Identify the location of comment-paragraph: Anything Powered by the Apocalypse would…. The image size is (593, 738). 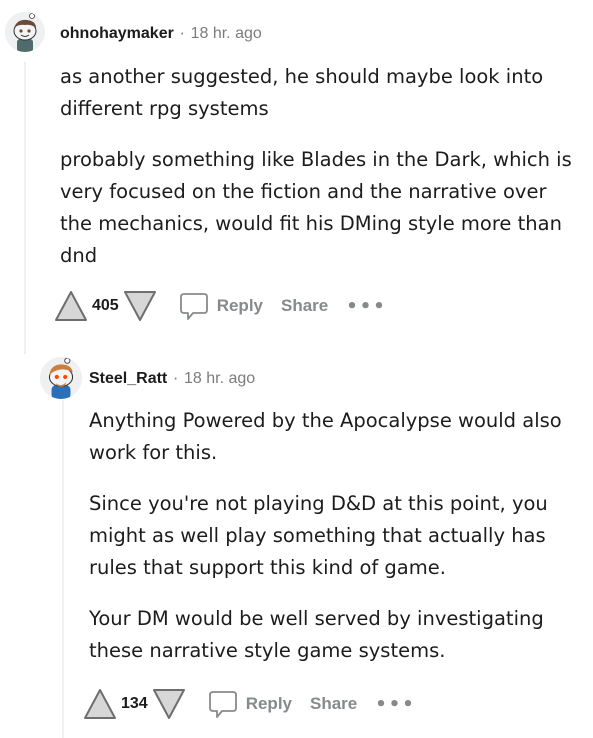
(325, 436).